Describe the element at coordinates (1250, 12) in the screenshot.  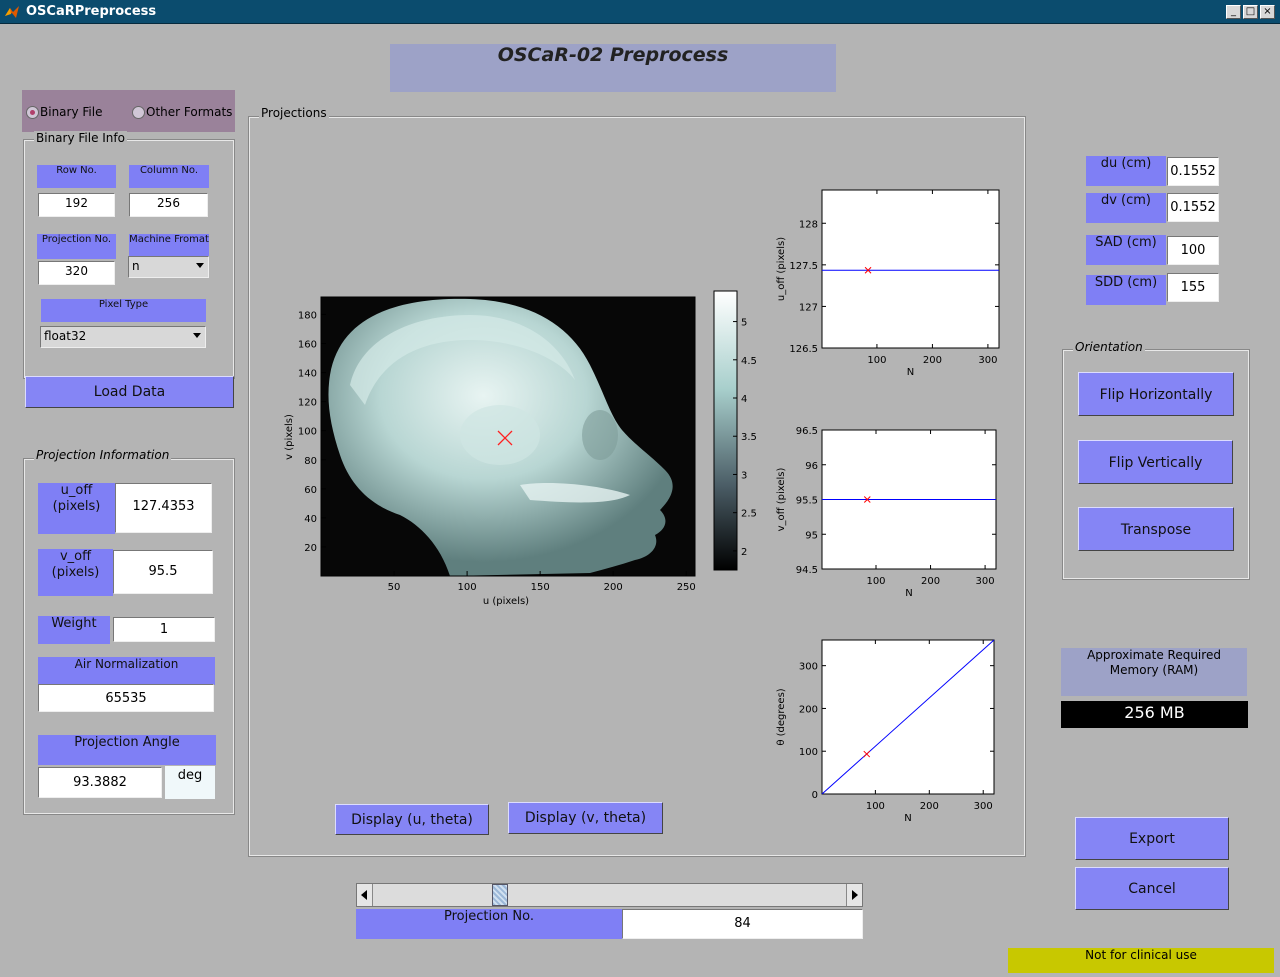
I see `maximize-button: □` at that location.